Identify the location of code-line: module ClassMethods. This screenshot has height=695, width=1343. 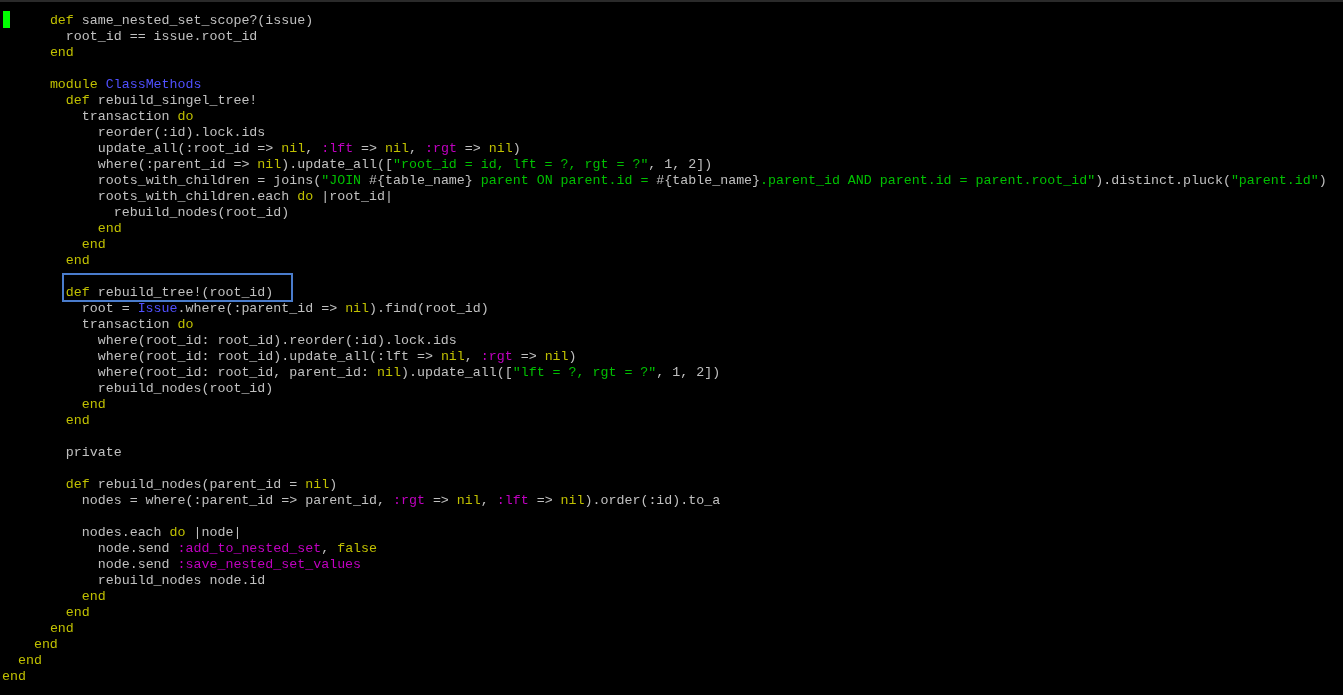
(125, 85).